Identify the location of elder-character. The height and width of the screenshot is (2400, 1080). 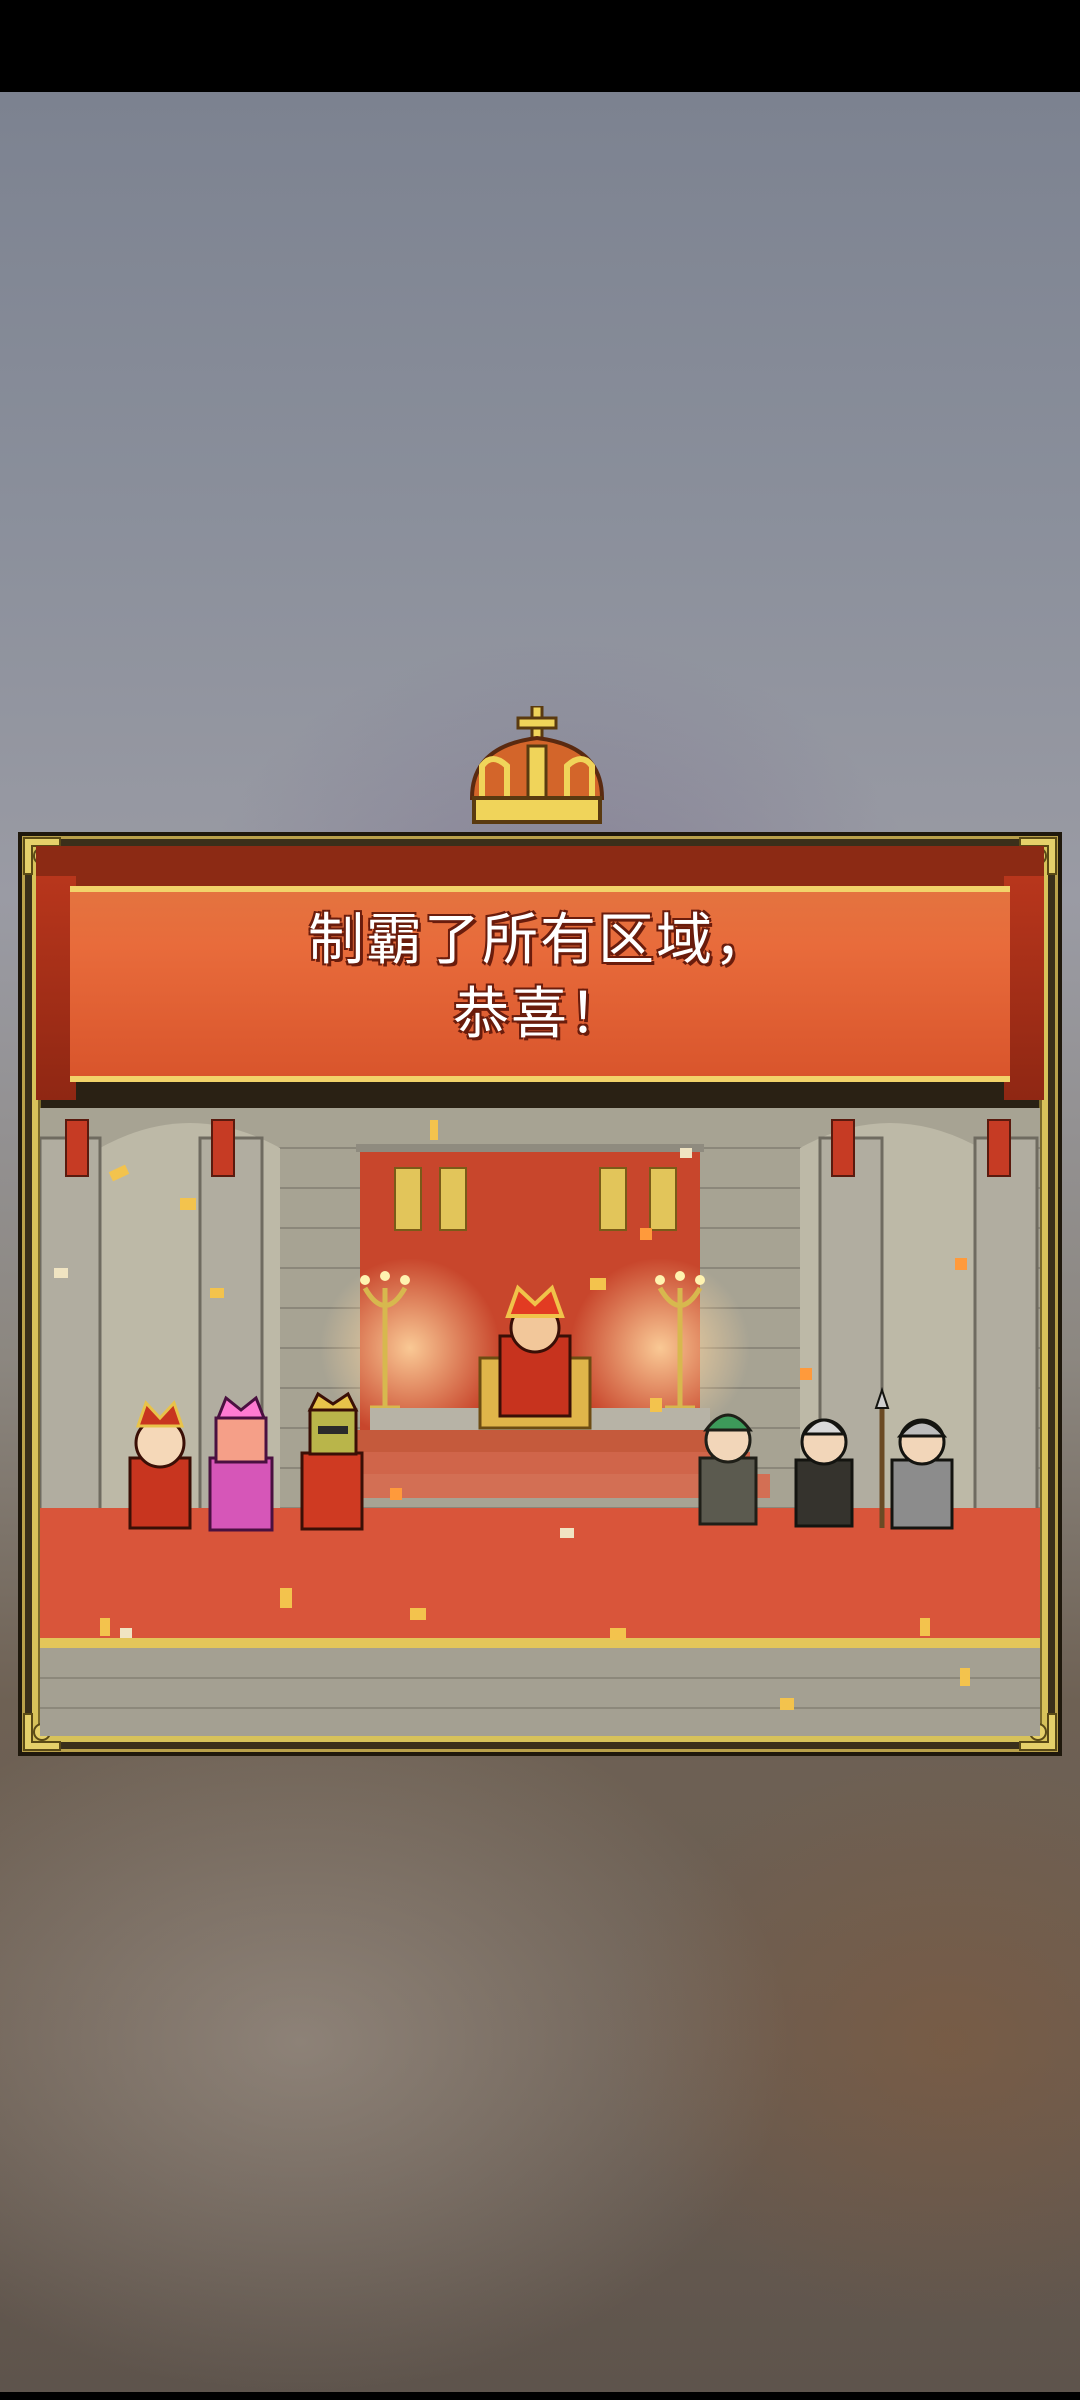
(824, 1473).